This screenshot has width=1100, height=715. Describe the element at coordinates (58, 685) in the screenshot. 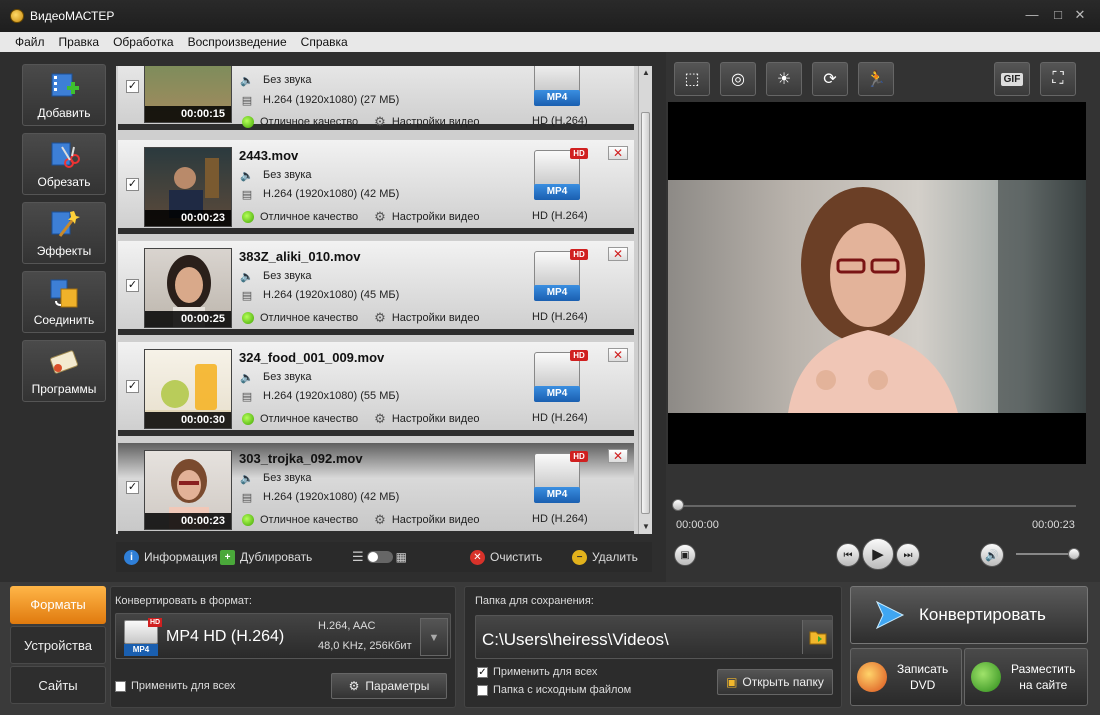

I see `tab-sites: Сайты` at that location.